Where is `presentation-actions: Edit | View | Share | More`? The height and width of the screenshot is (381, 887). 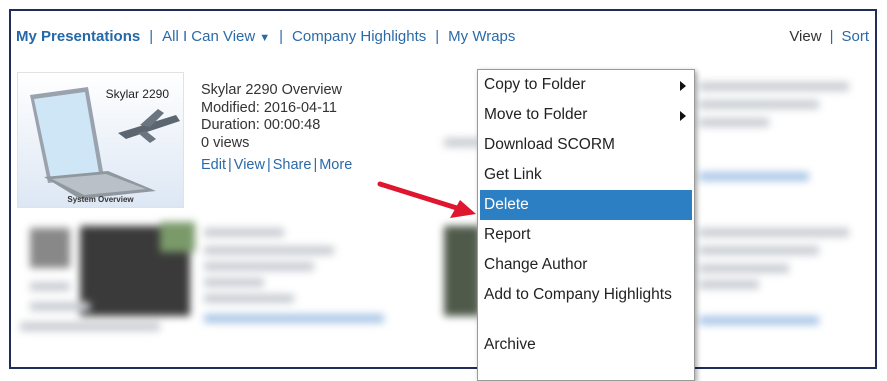
presentation-actions: Edit | View | Share | More is located at coordinates (276, 166).